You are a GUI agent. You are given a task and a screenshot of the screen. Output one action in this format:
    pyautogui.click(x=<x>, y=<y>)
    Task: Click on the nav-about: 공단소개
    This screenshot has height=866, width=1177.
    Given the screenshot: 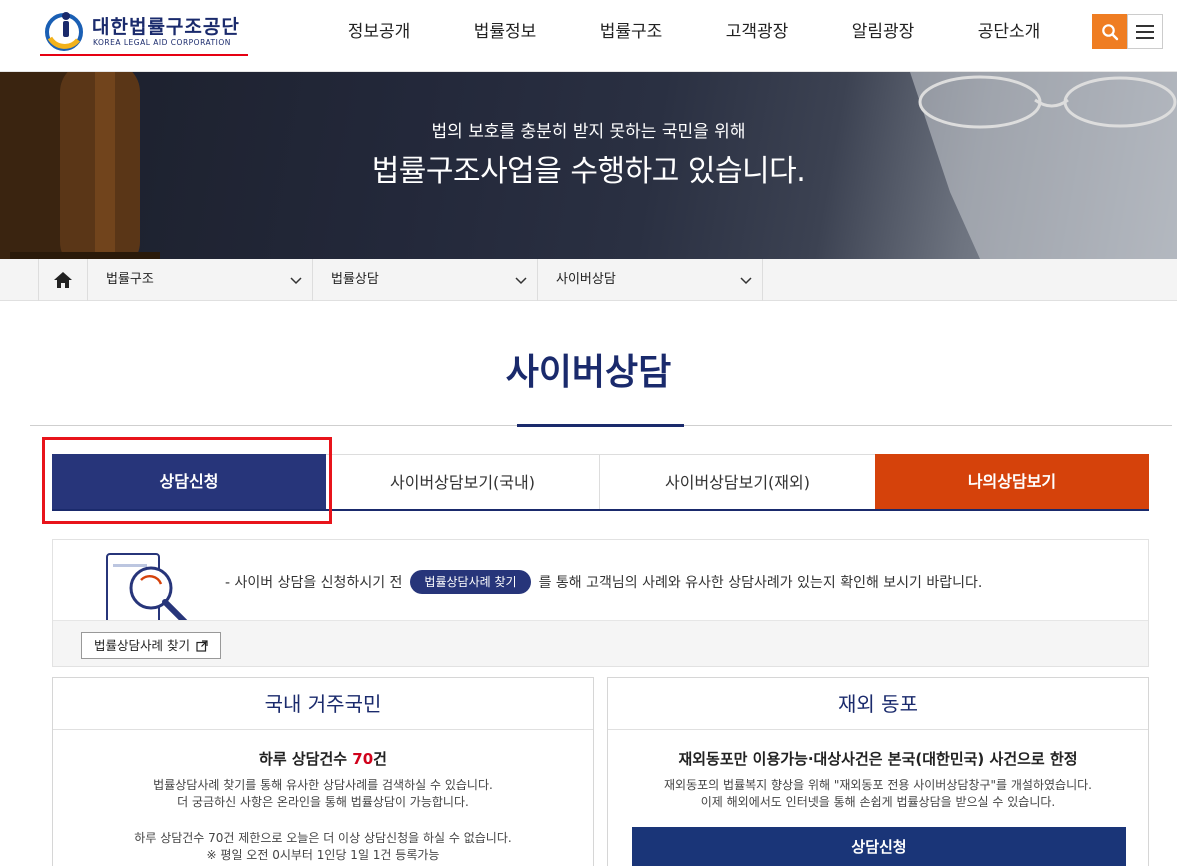 What is the action you would take?
    pyautogui.click(x=1009, y=32)
    